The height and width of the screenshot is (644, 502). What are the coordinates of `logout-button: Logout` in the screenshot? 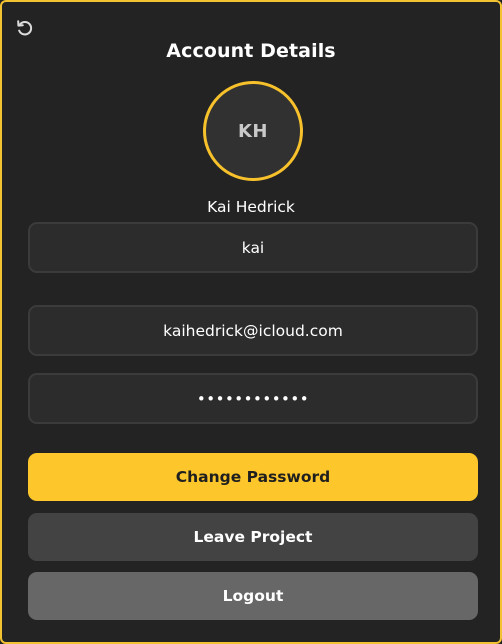 It's located at (253, 596).